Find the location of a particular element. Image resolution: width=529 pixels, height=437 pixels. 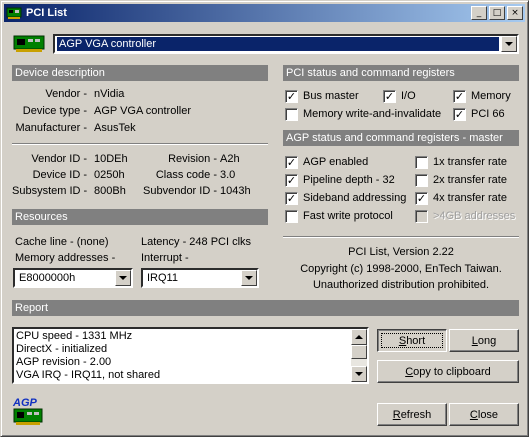

io-checkbox: ✓ I/O is located at coordinates (399, 96).